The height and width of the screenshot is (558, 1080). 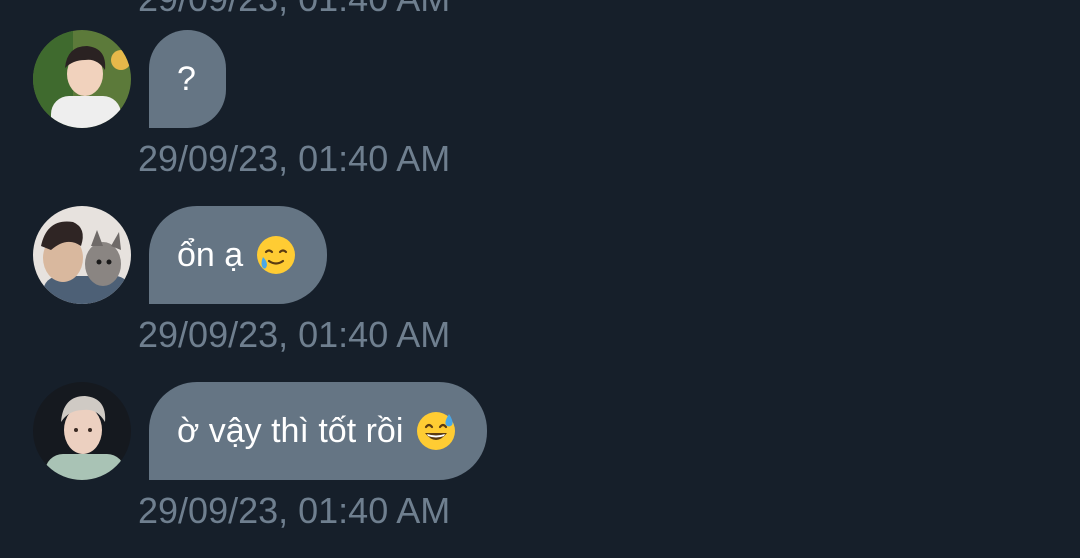 I want to click on message-text: ờ vậy thì tốt rồi, so click(x=290, y=430).